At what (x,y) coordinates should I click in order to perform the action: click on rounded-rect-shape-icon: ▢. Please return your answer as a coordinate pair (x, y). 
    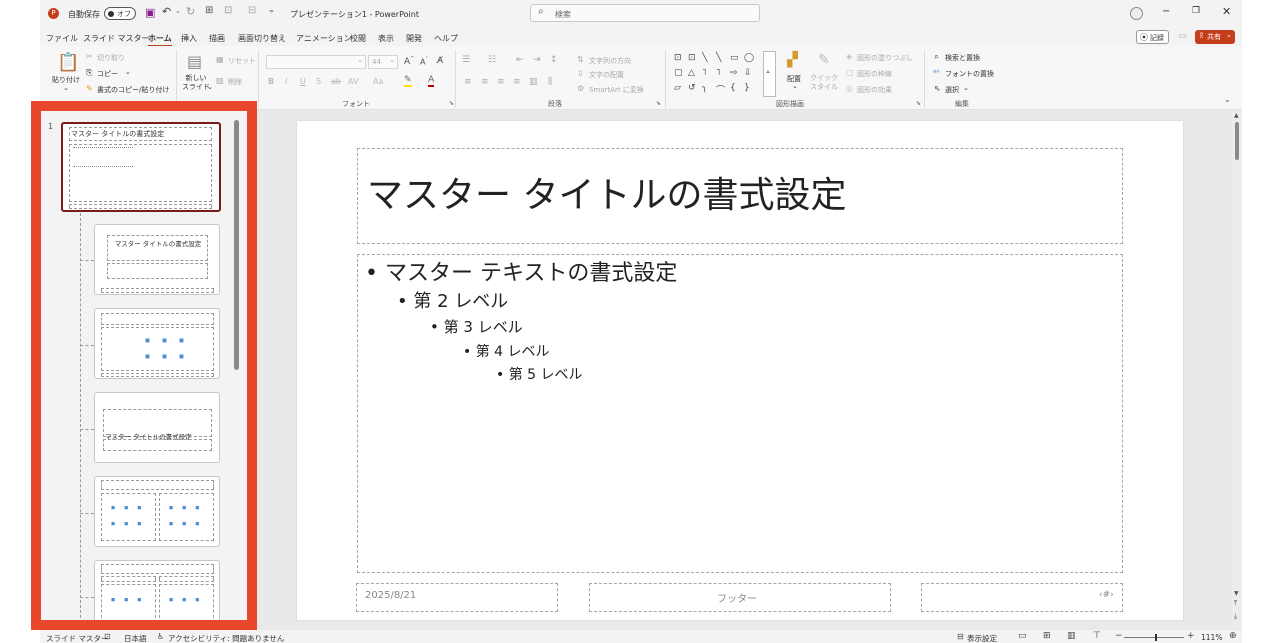
    Looking at the image, I should click on (678, 73).